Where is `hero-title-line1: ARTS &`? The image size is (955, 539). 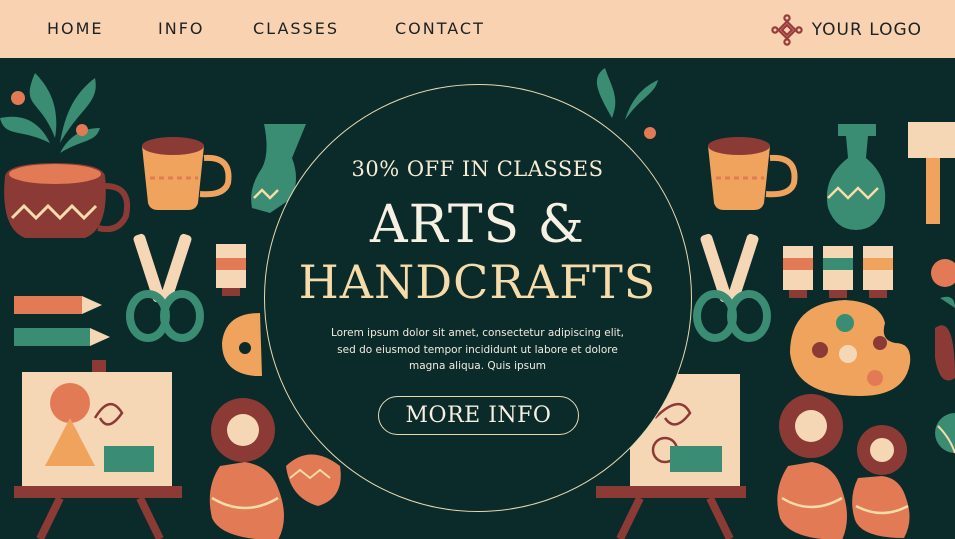 hero-title-line1: ARTS & is located at coordinates (477, 225).